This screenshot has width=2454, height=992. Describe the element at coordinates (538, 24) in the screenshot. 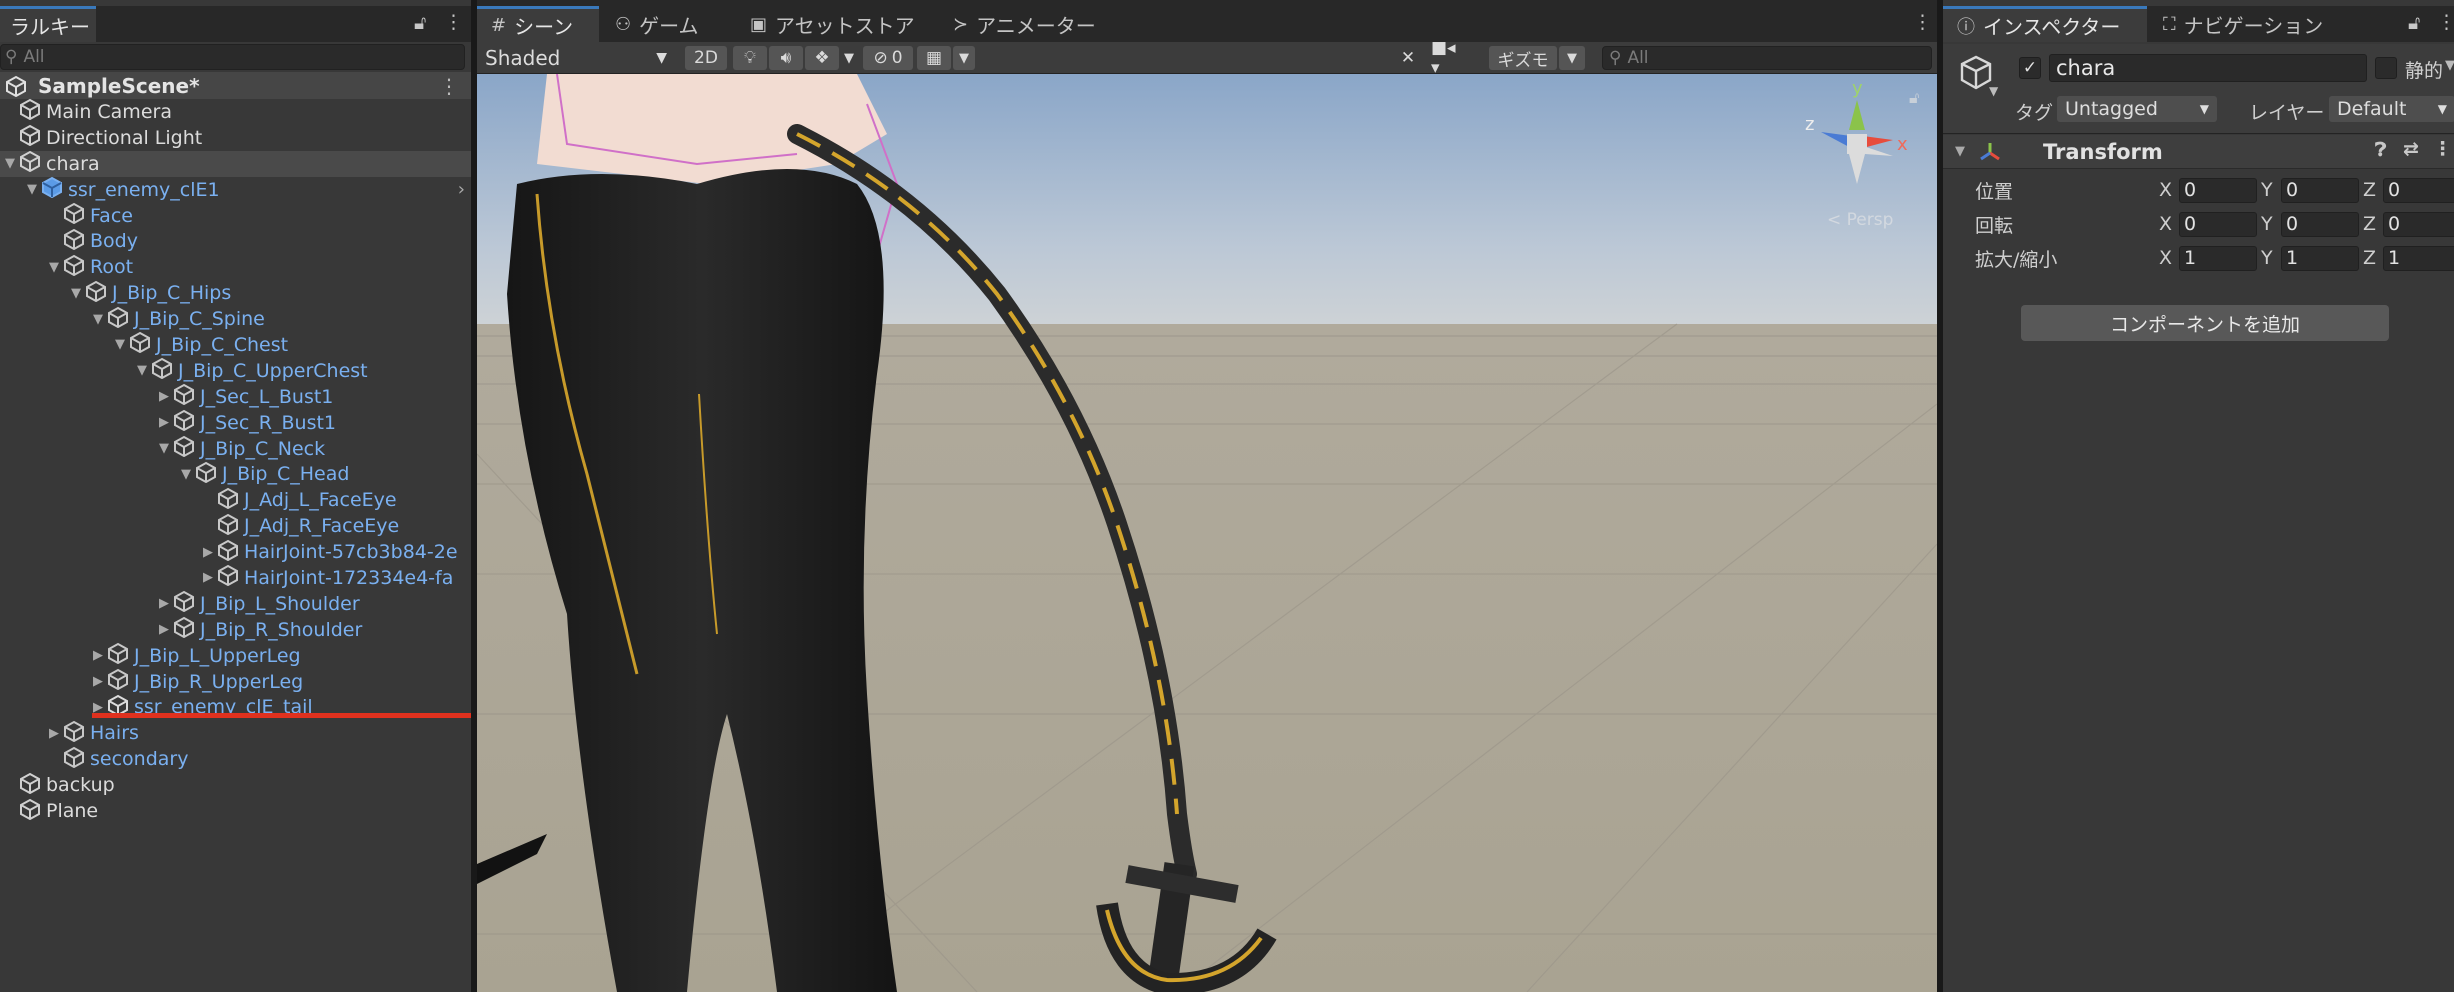

I see `tab-scene: # シーン` at that location.